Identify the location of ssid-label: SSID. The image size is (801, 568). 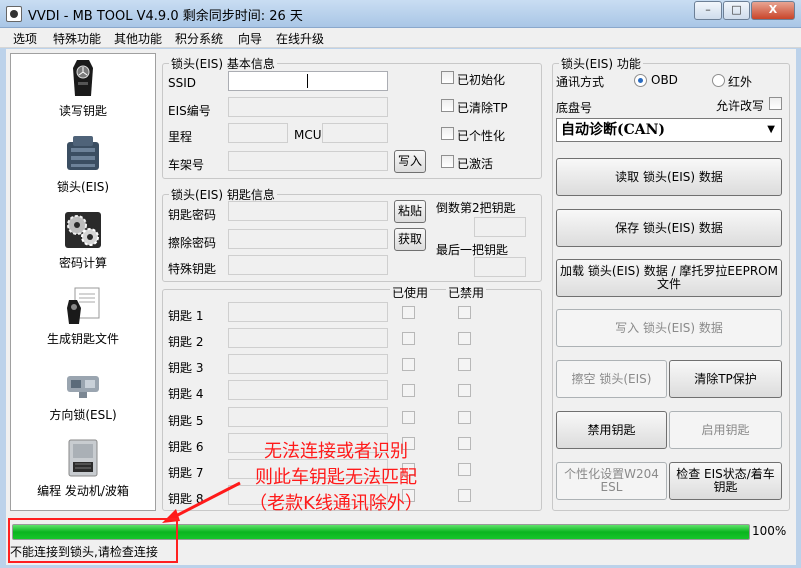
(182, 83).